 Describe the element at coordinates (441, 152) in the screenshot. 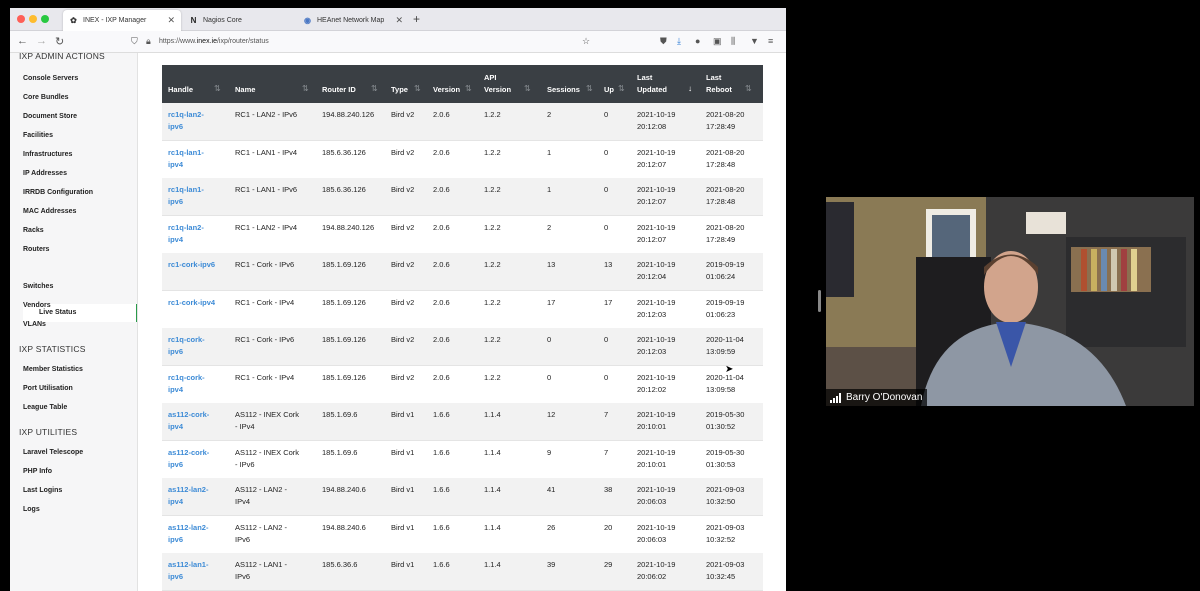

I see `cell-version: 2.0.6` at that location.